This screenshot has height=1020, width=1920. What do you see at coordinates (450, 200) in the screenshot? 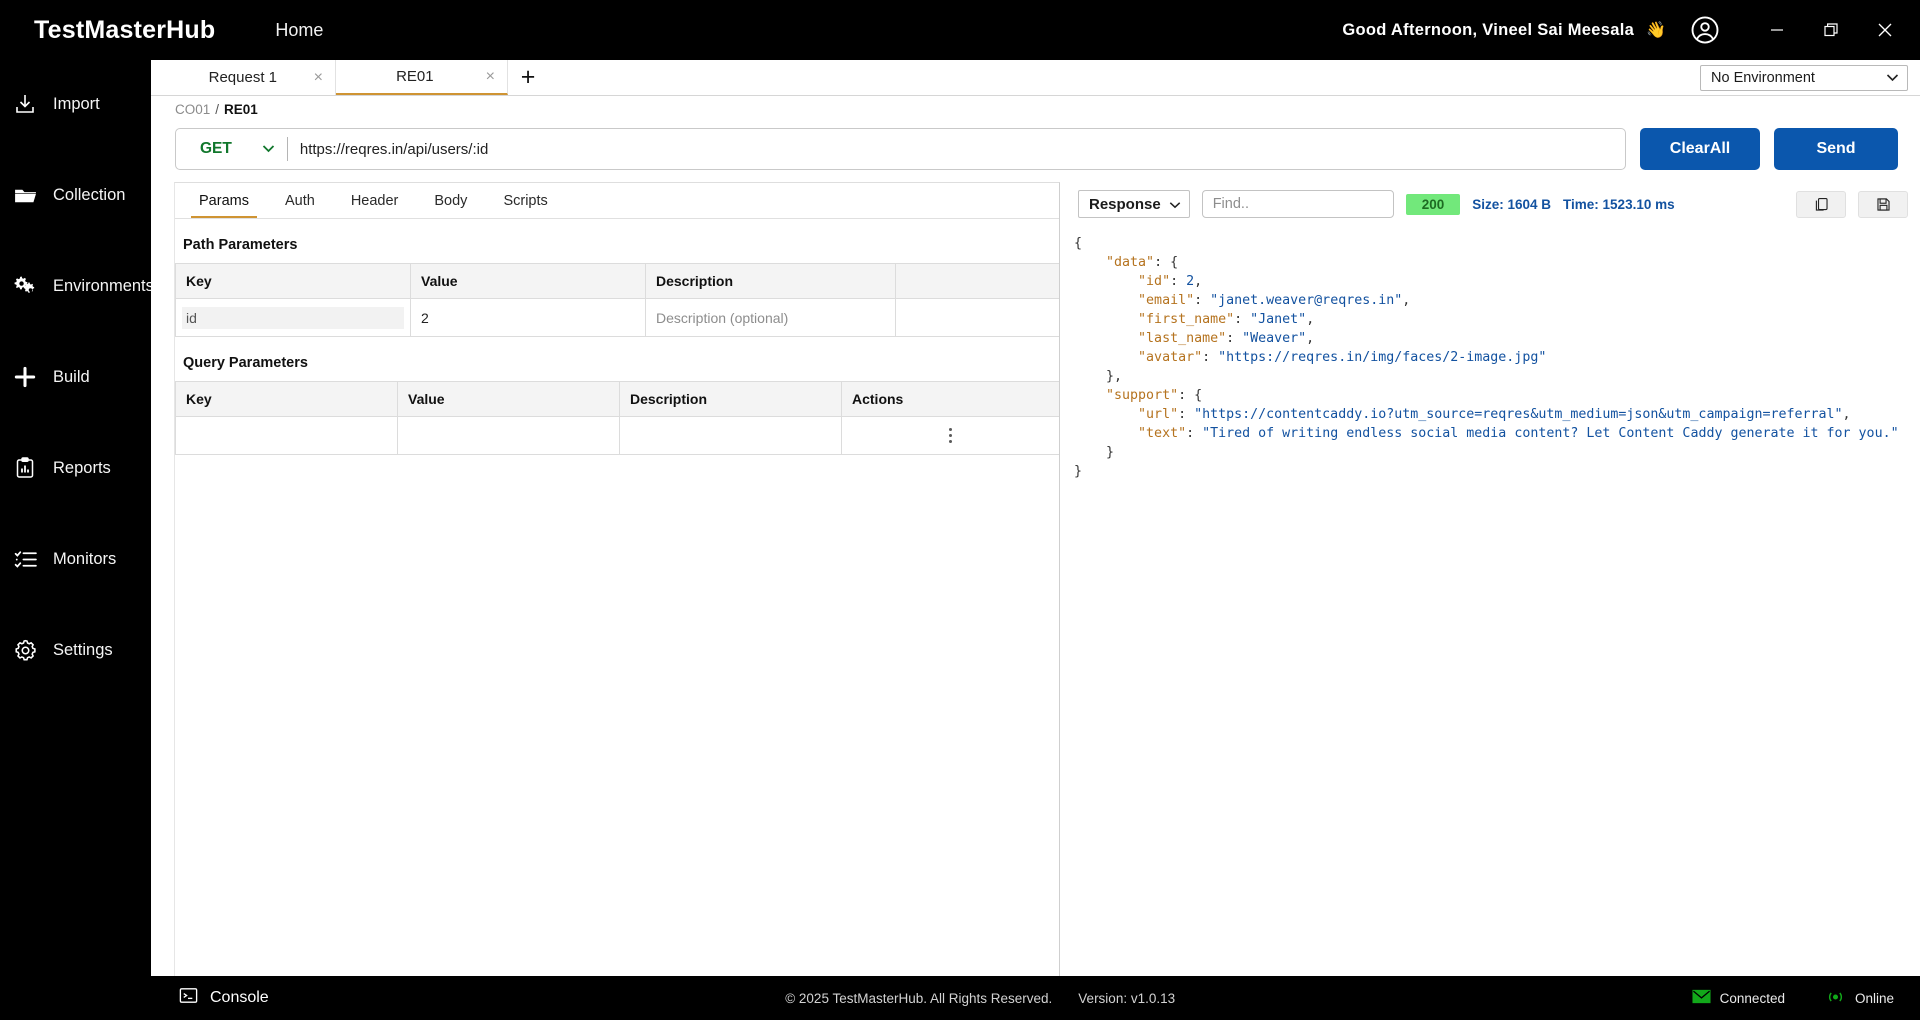
I see `tab-body: Body` at bounding box center [450, 200].